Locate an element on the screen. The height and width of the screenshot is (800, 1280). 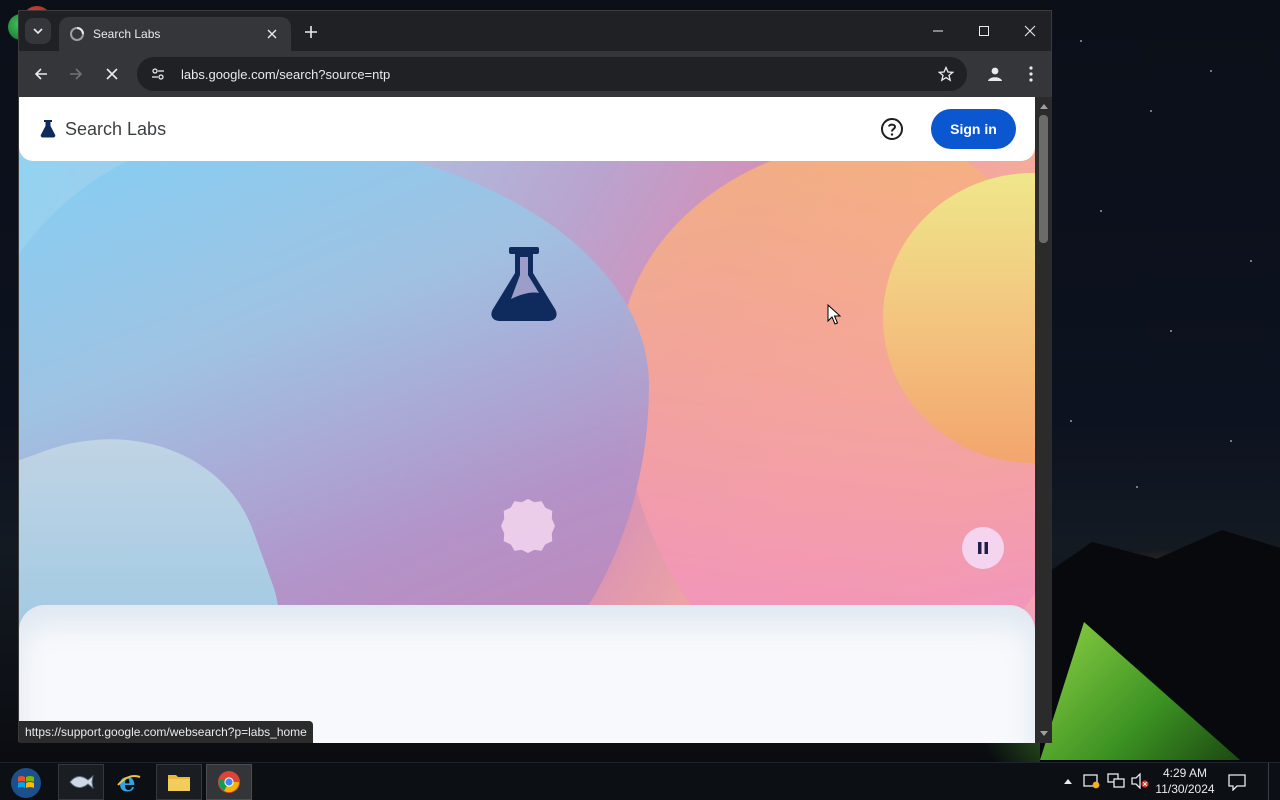
notification-icon is located at coordinates (1237, 782).